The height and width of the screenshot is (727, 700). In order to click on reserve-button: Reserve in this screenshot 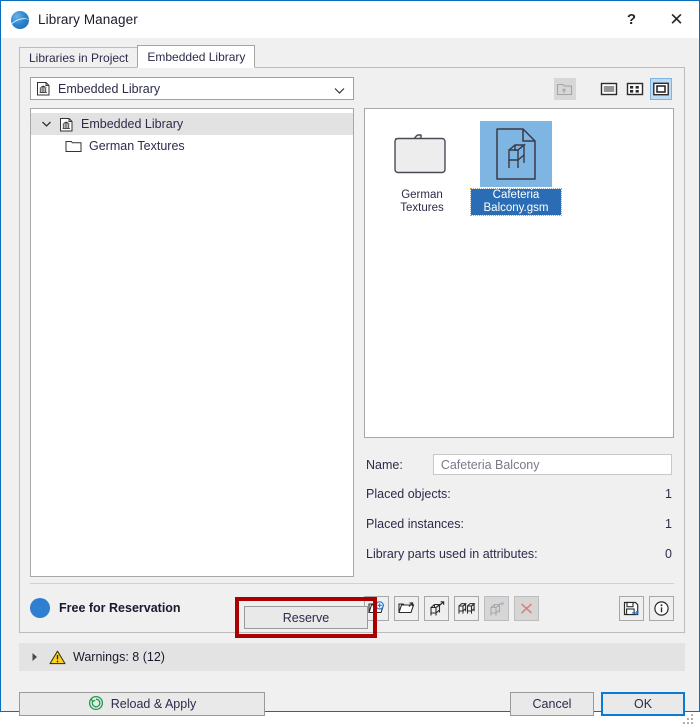, I will do `click(306, 617)`.